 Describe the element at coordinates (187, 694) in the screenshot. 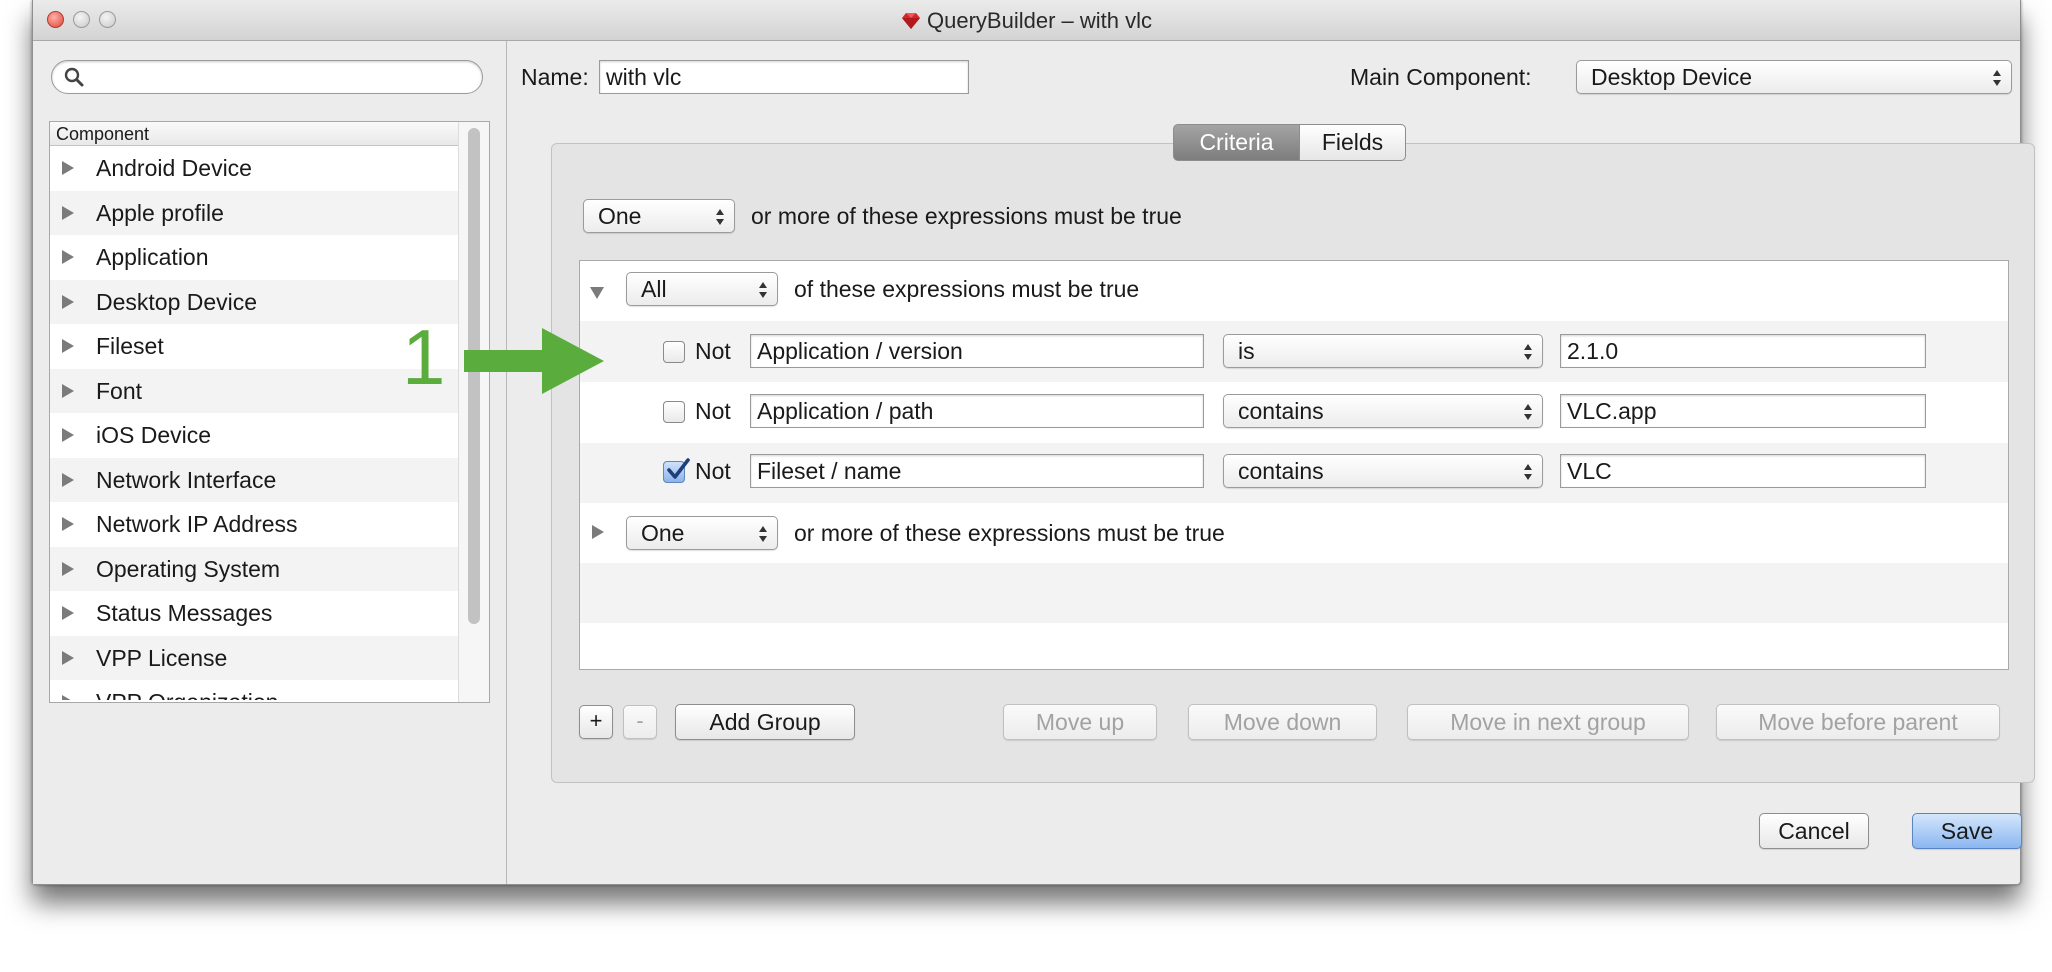

I see `tree-item-label: VPP Organization` at that location.